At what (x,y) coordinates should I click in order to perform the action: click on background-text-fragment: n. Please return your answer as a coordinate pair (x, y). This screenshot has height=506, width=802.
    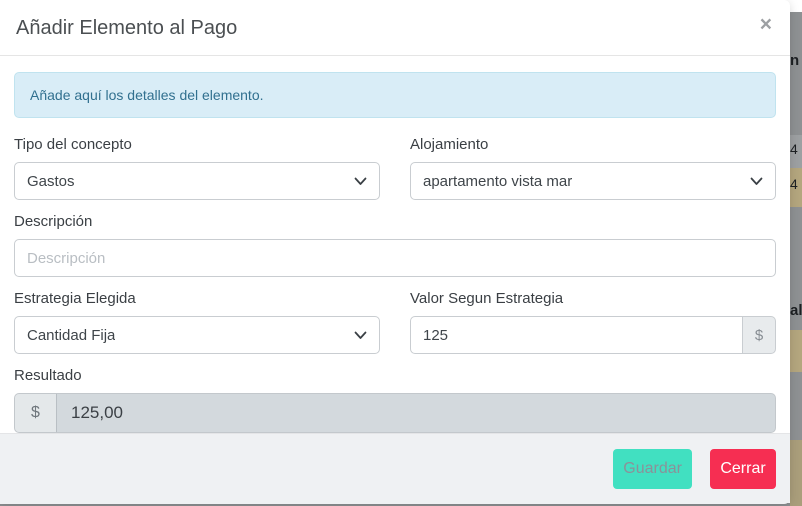
    Looking at the image, I should click on (795, 60).